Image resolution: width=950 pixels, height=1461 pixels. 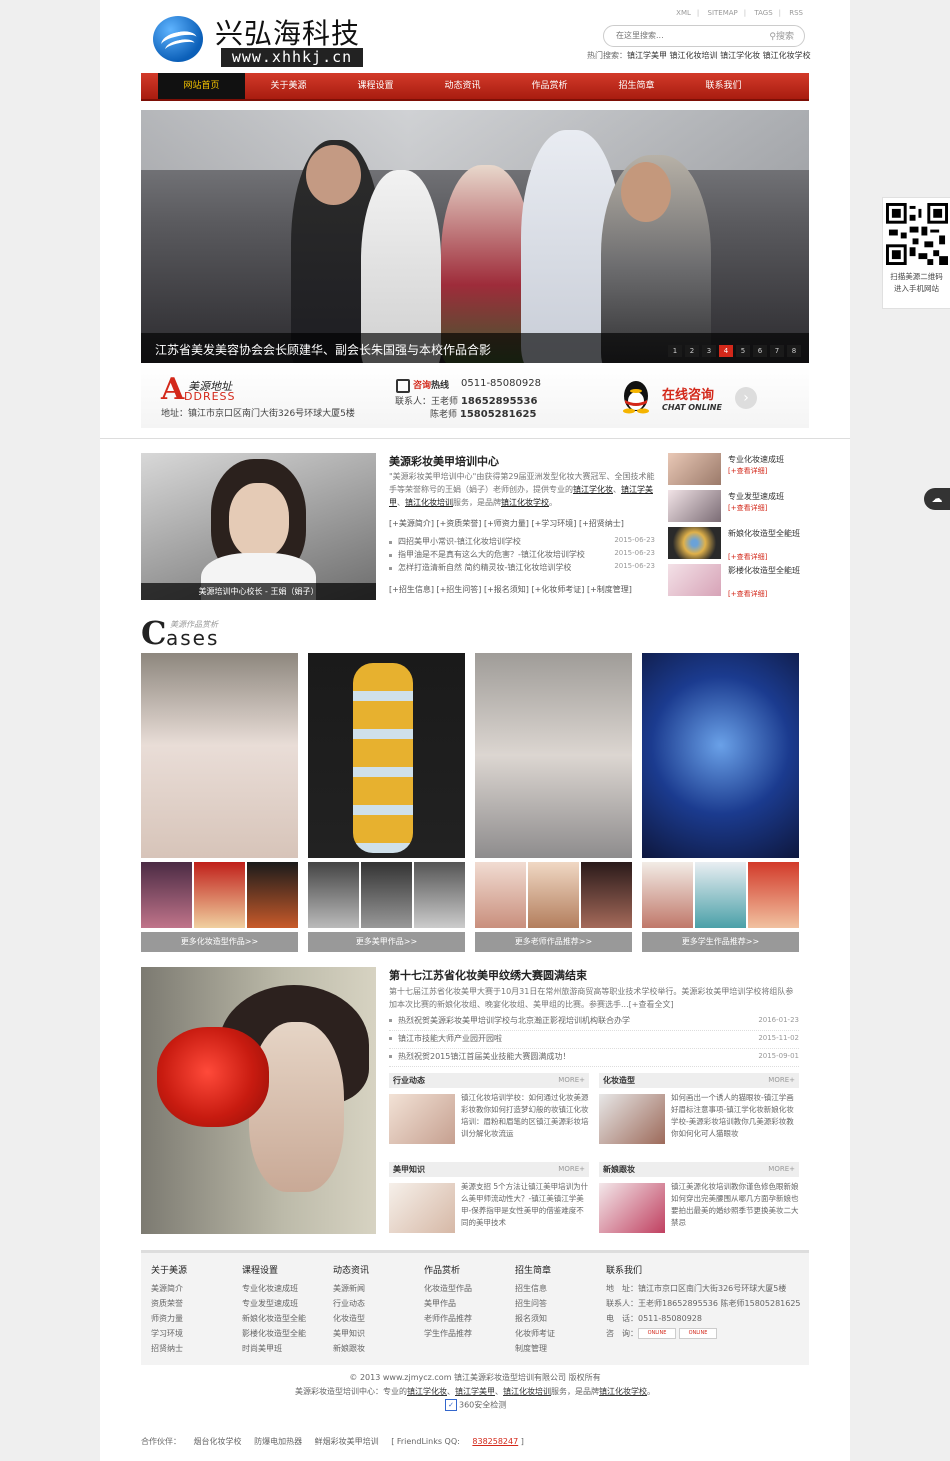 I want to click on top-link-sitemap: SITEMAP, so click(x=723, y=13).